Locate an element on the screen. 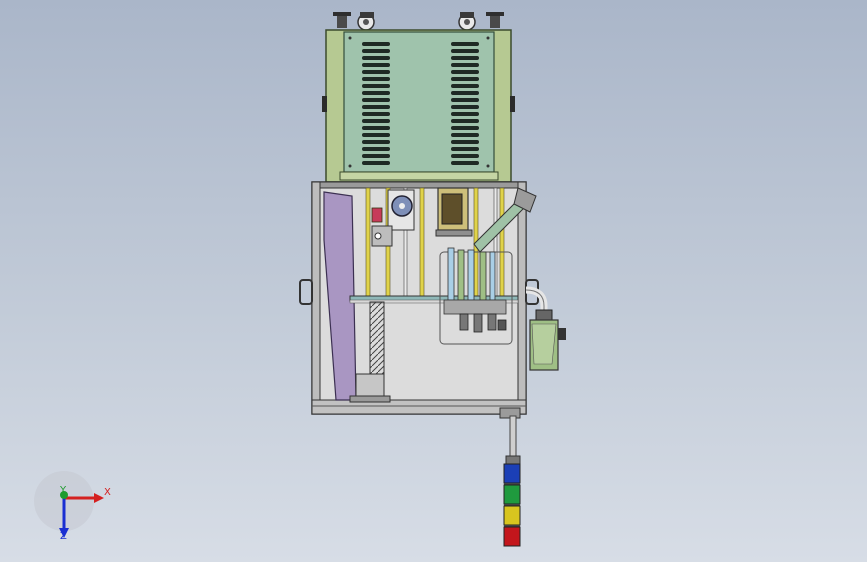 The width and height of the screenshot is (867, 562). signal-segment-yellow is located at coordinates (512, 515).